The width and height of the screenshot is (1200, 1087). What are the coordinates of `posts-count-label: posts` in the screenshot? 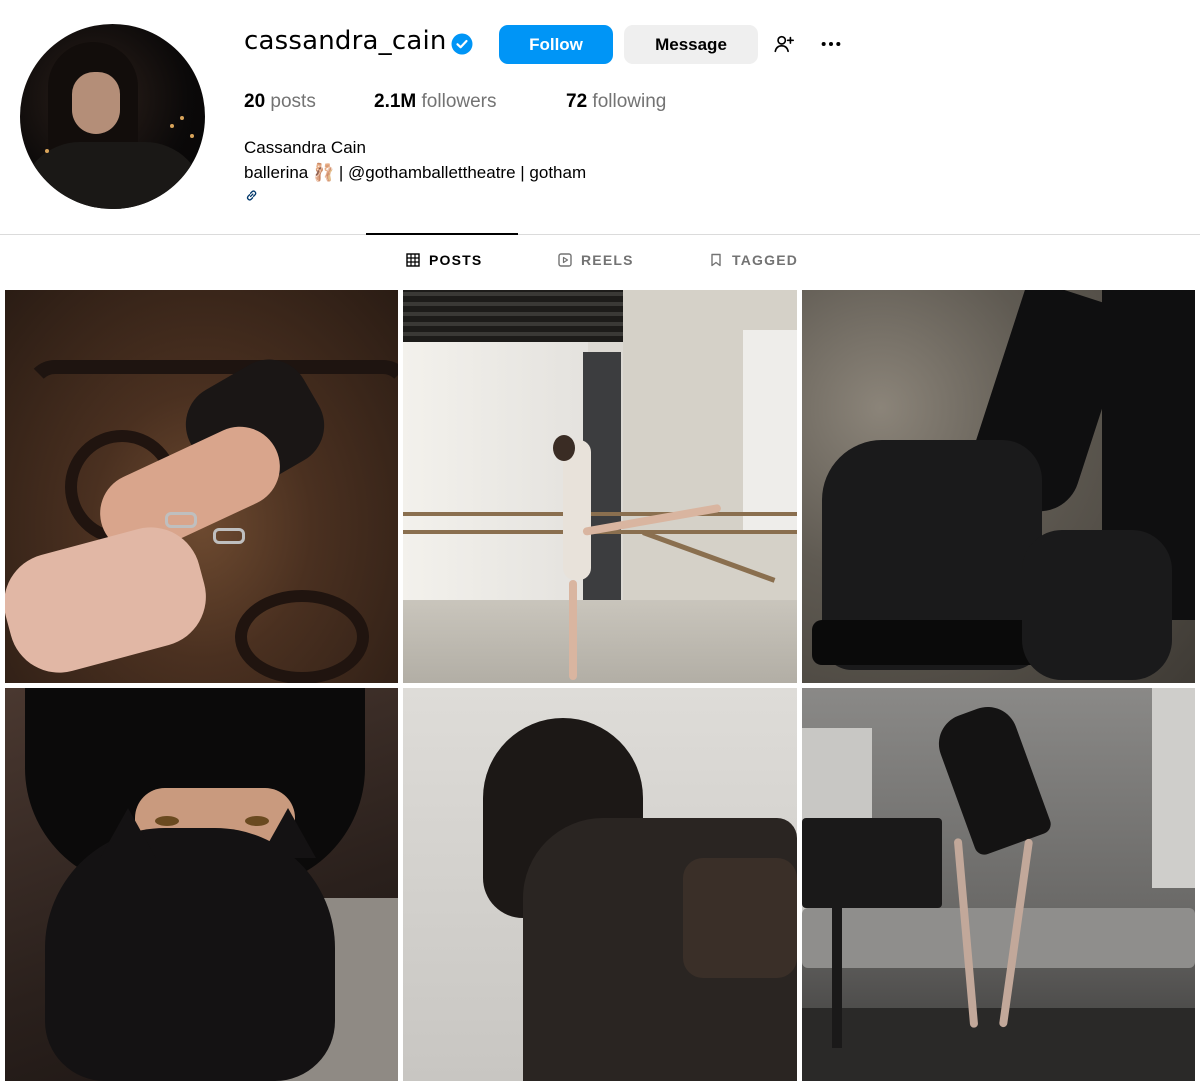 It's located at (293, 101).